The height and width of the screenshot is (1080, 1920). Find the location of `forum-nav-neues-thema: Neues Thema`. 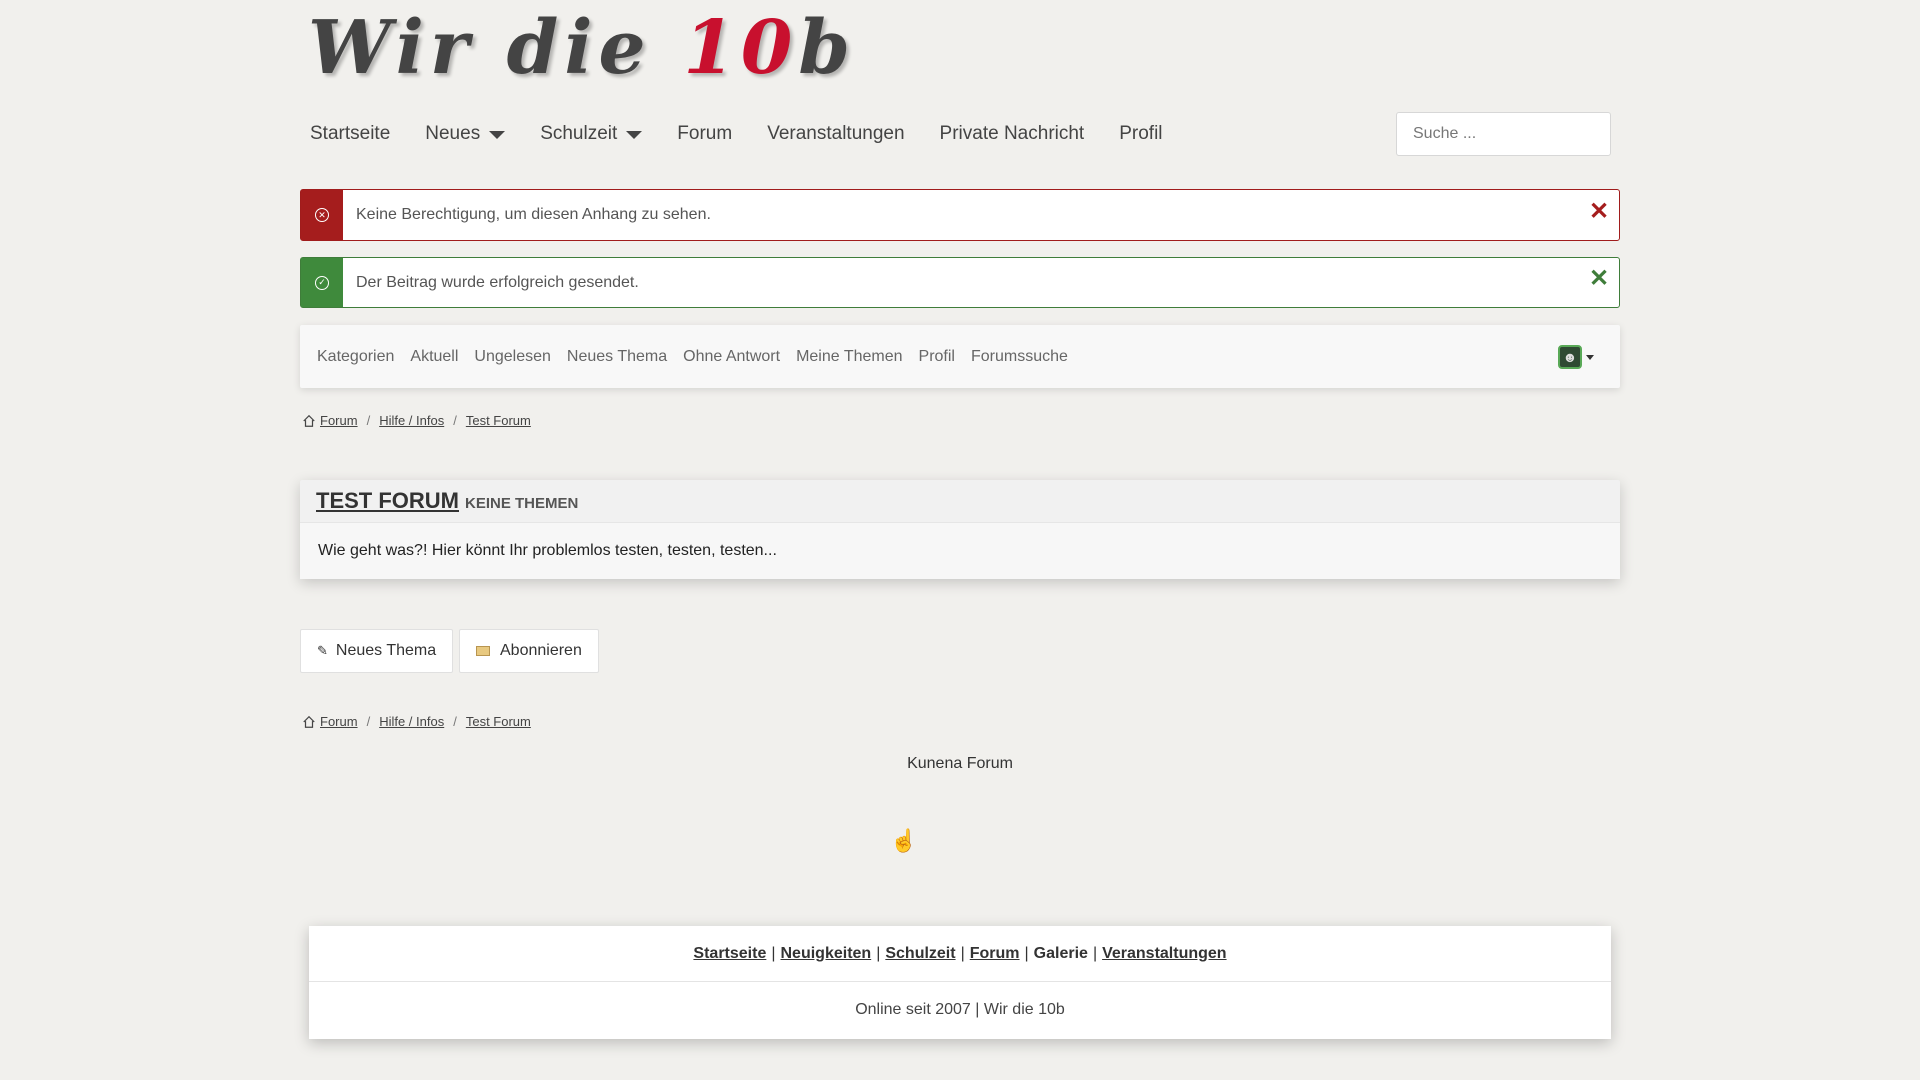

forum-nav-neues-thema: Neues Thema is located at coordinates (617, 357).